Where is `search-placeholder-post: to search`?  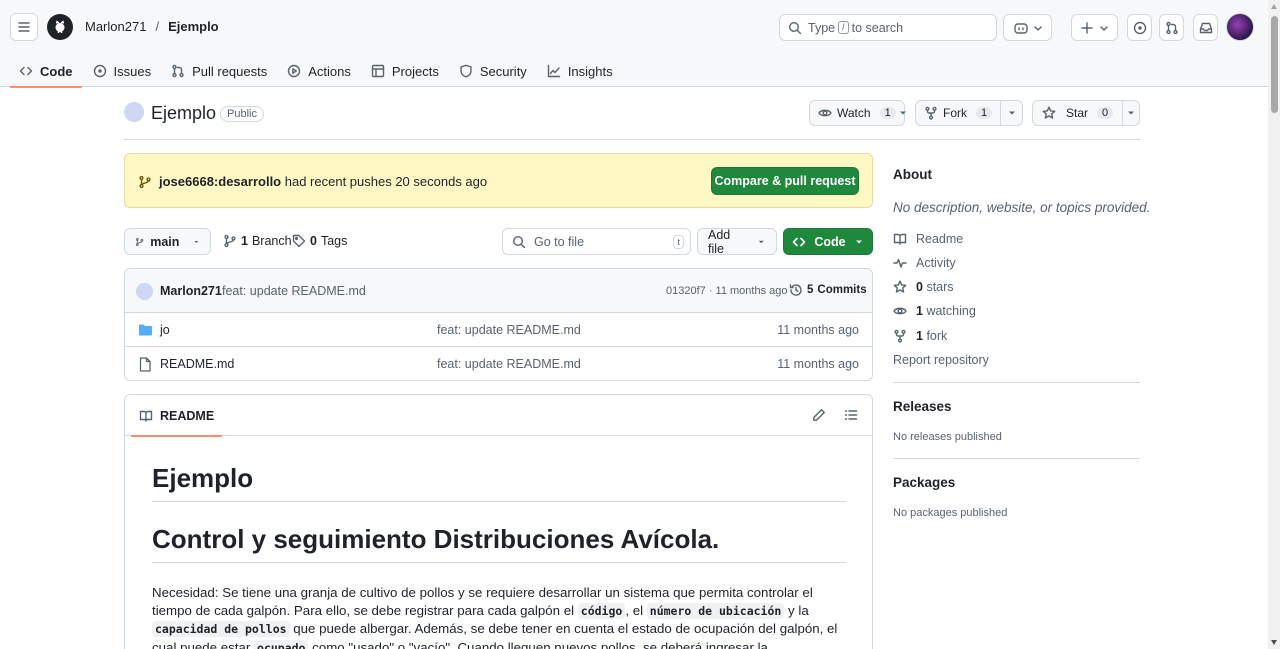 search-placeholder-post: to search is located at coordinates (877, 27).